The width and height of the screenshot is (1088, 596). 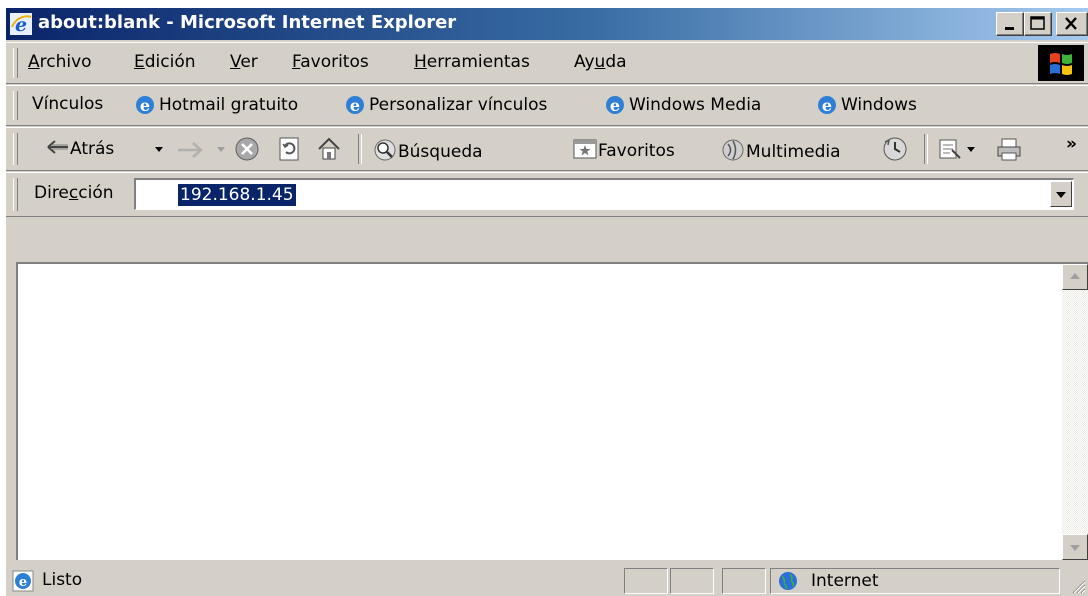 I want to click on status-text: Listo, so click(x=62, y=580).